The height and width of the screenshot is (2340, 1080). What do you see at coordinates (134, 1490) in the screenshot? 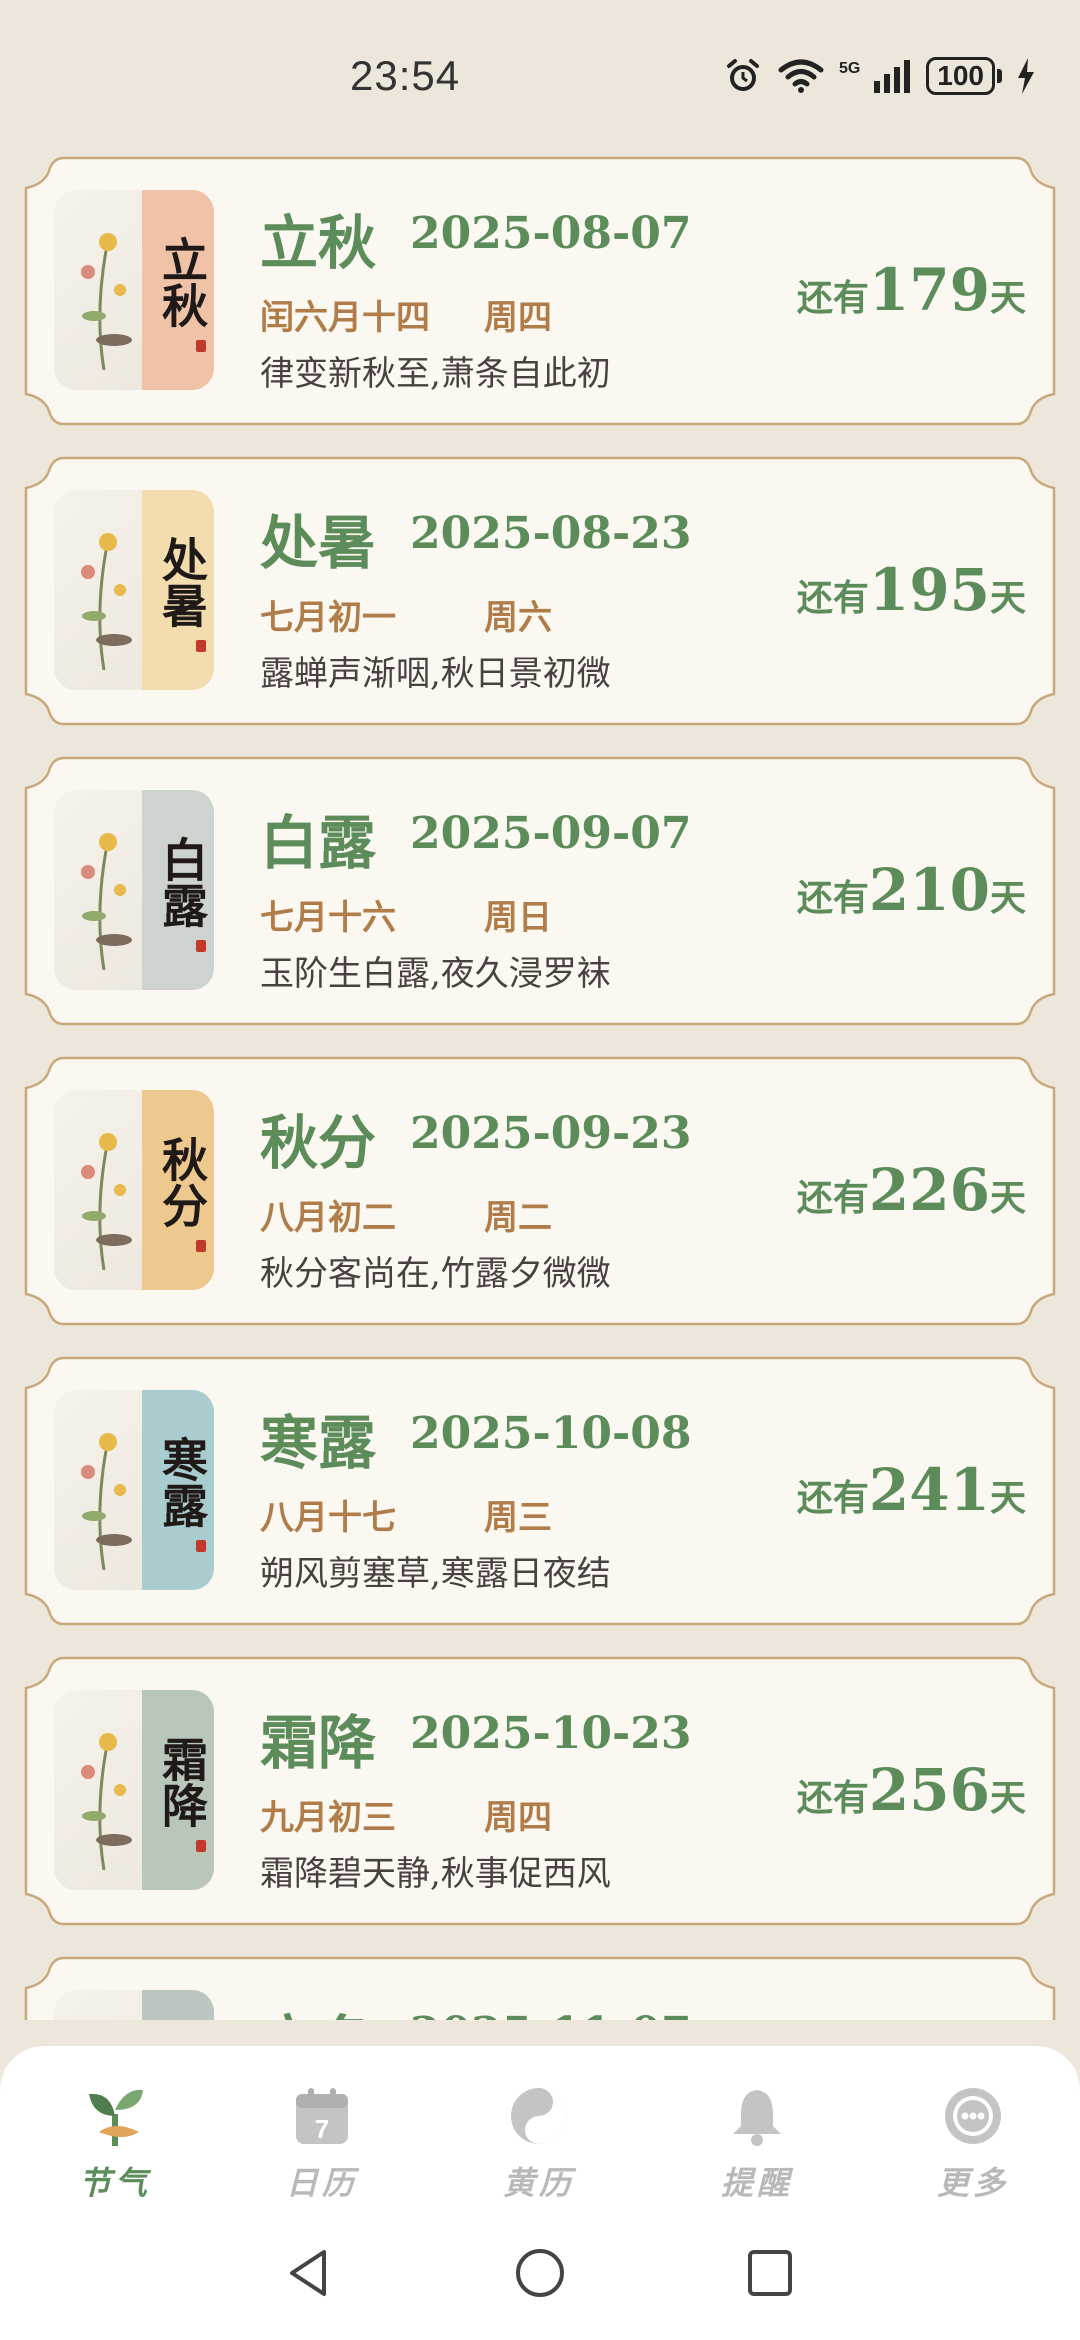
I see `term-thumbnail: 寒露` at bounding box center [134, 1490].